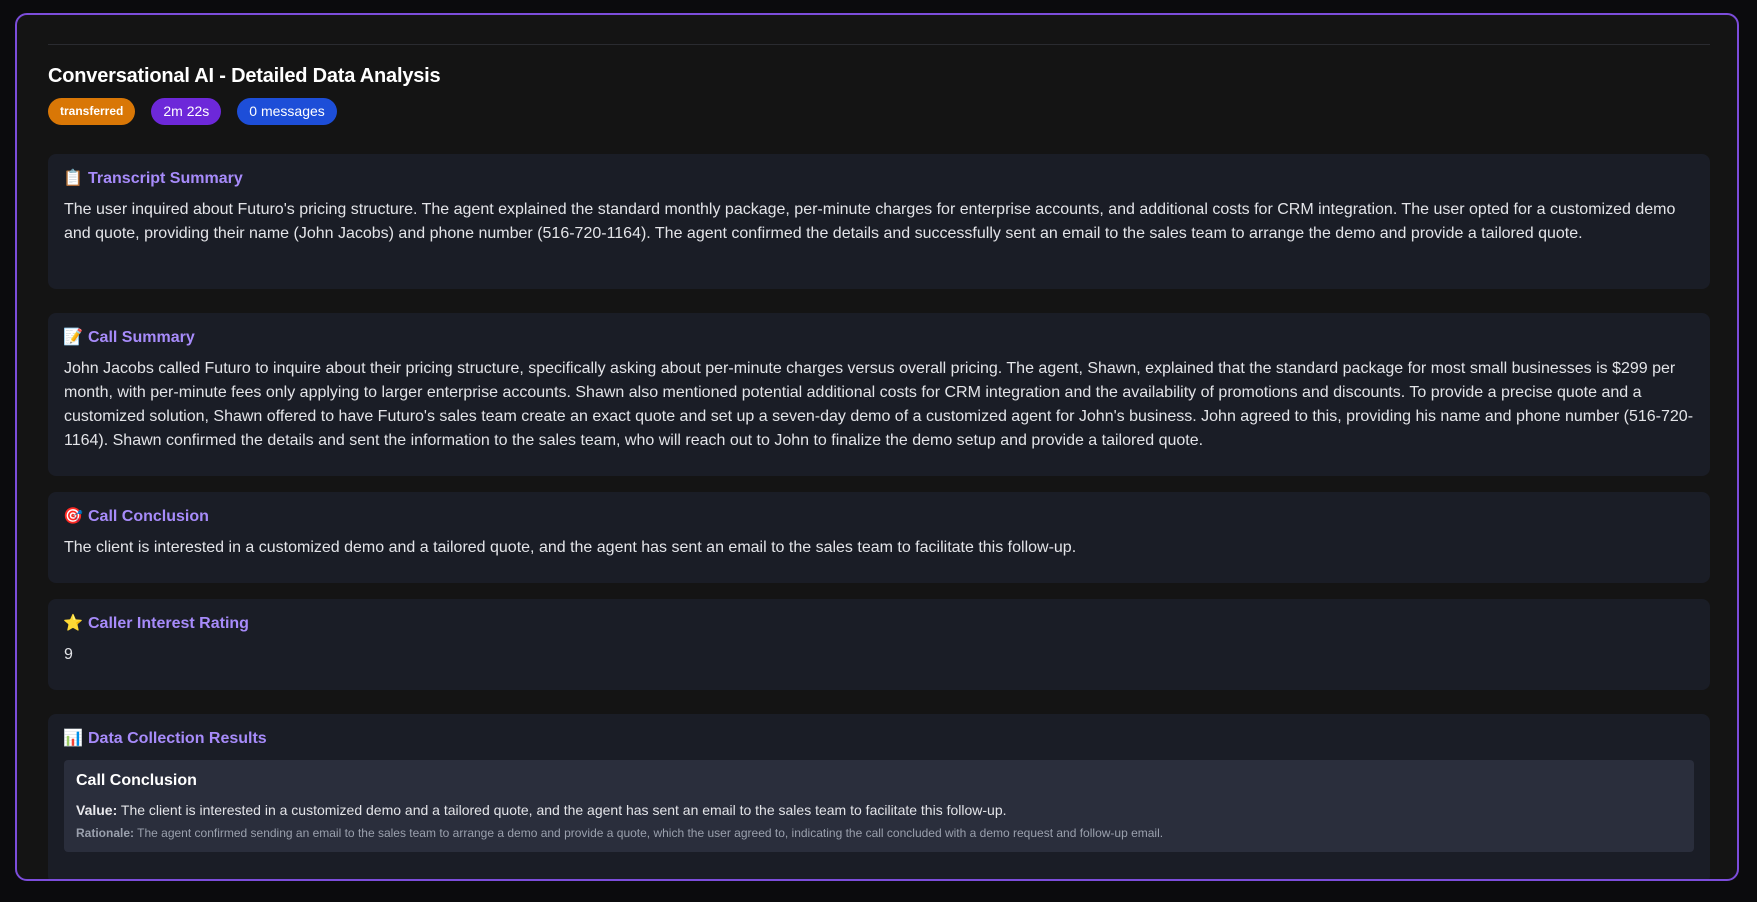 This screenshot has height=902, width=1757. I want to click on call-summary-title: Call Summary, so click(141, 337).